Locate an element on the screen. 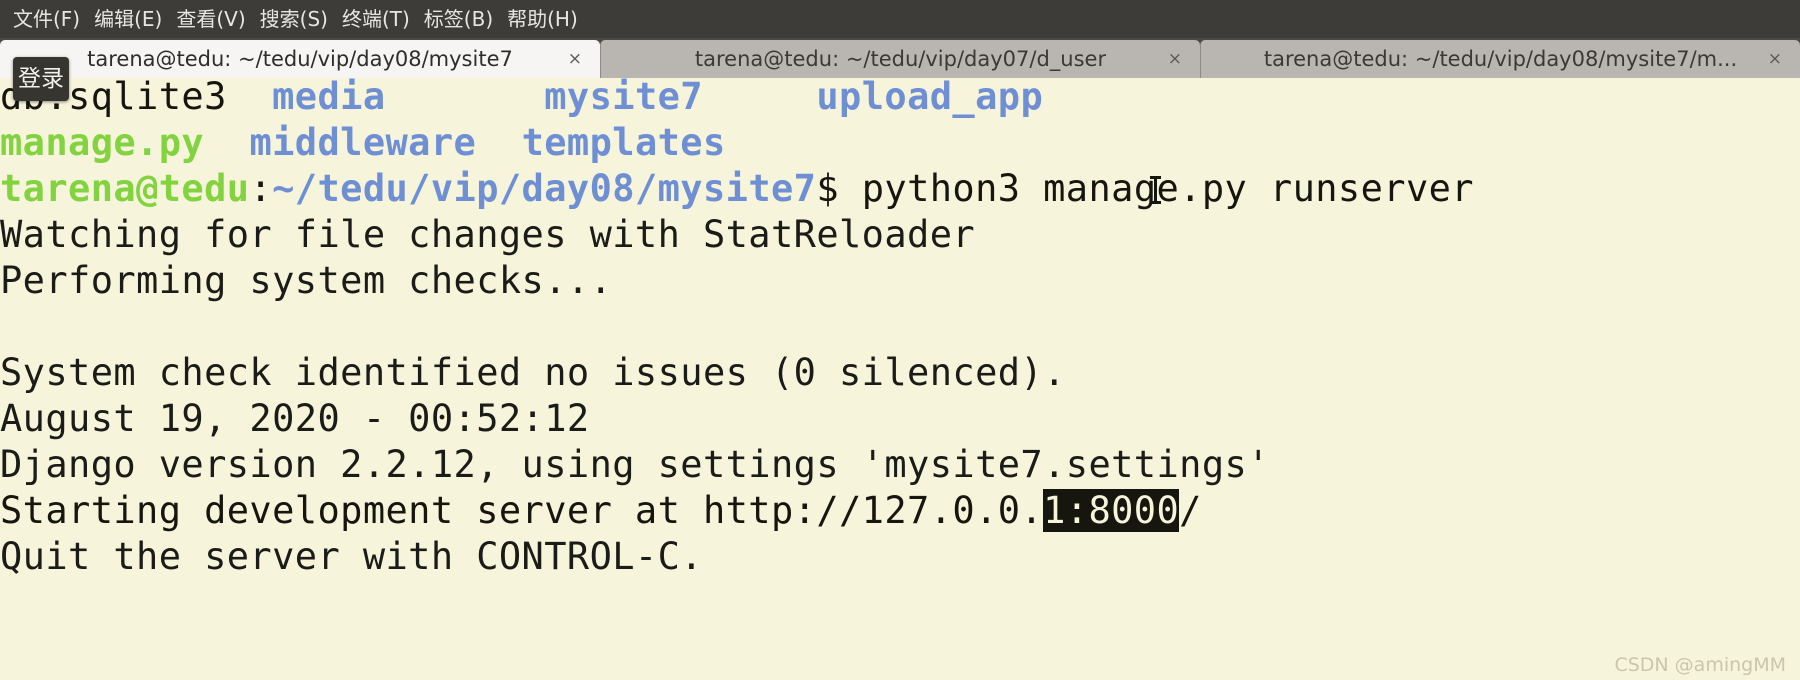  terminal-line-listing-2: manage.py middleware templates is located at coordinates (363, 143).